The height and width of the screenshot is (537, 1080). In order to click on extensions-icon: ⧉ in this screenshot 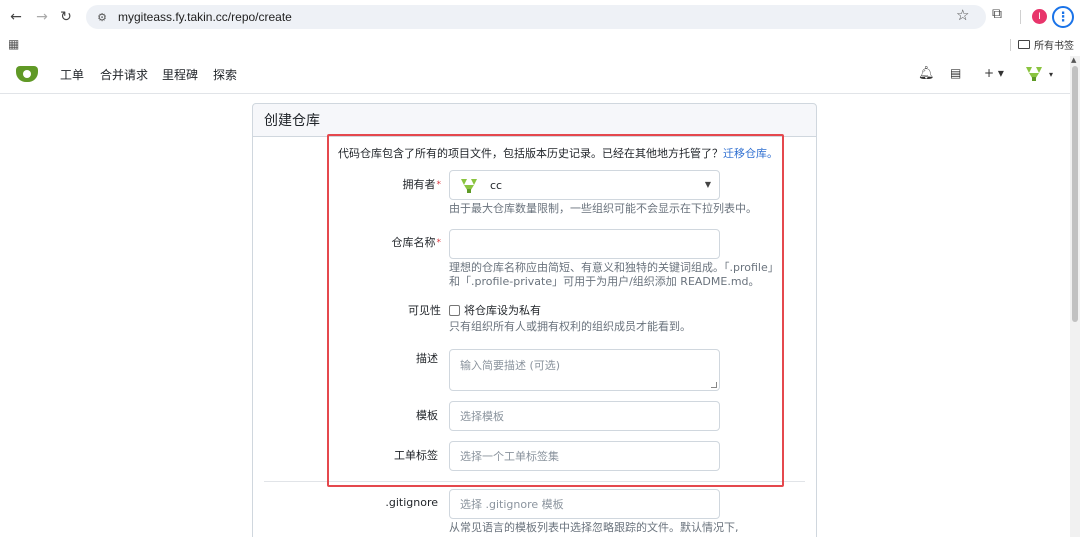, I will do `click(997, 14)`.